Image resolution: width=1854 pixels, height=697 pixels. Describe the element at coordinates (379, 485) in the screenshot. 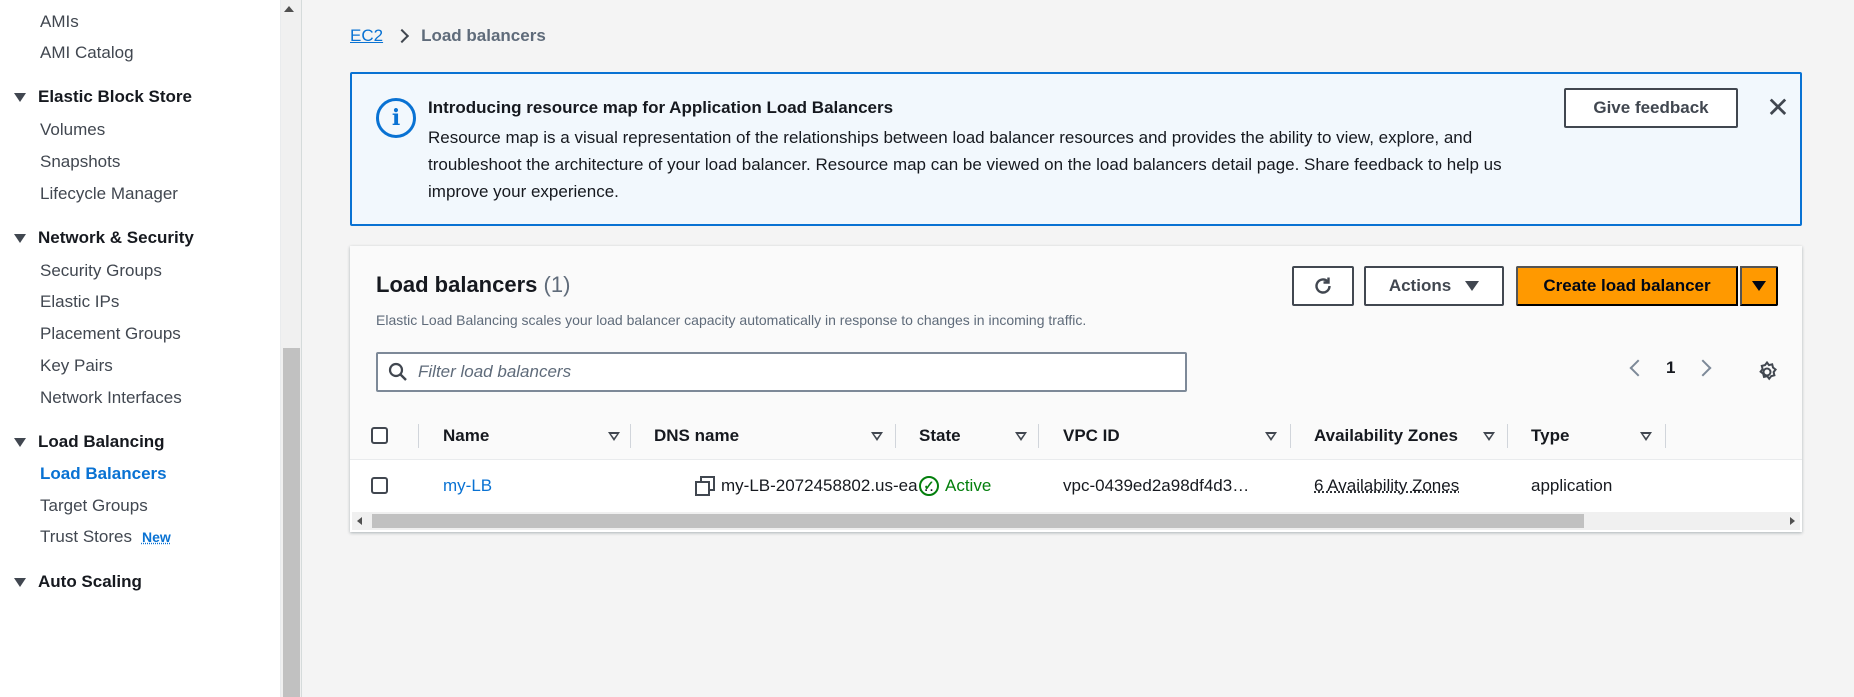

I see `row-select-checkbox` at that location.